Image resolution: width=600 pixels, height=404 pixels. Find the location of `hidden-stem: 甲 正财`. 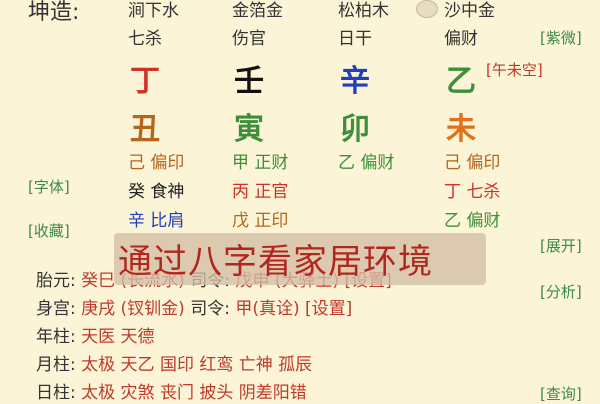

hidden-stem: 甲 正财 is located at coordinates (260, 163).